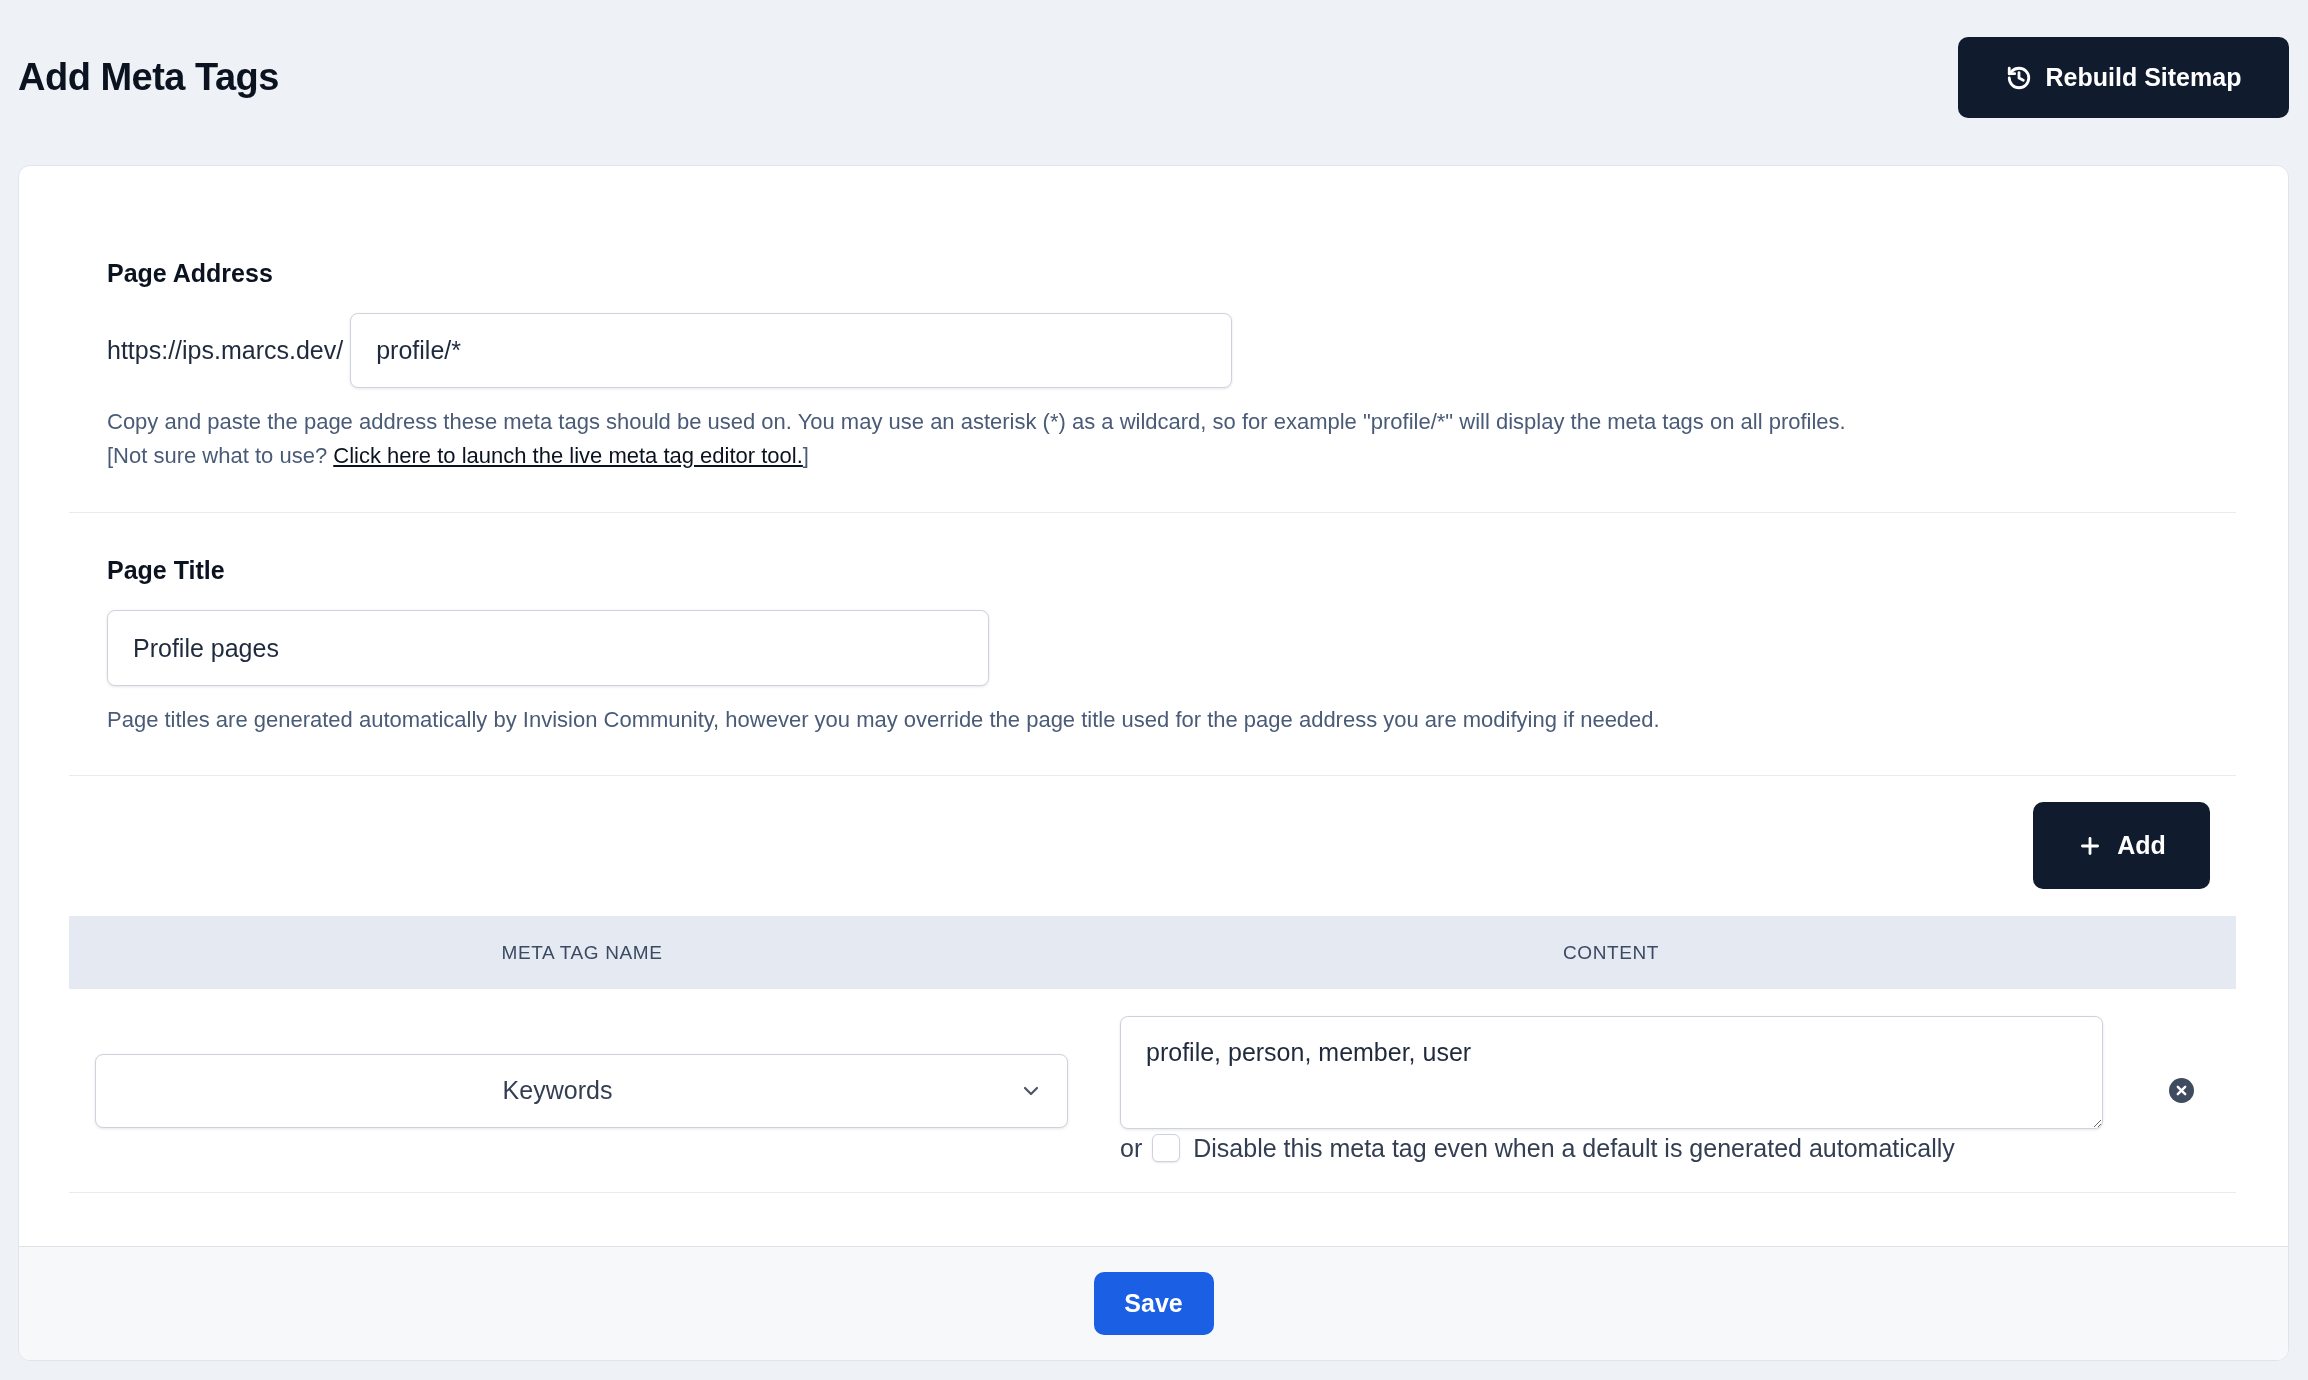 The image size is (2308, 1380). I want to click on meta-content-field: profile, person, member, user, so click(1611, 1072).